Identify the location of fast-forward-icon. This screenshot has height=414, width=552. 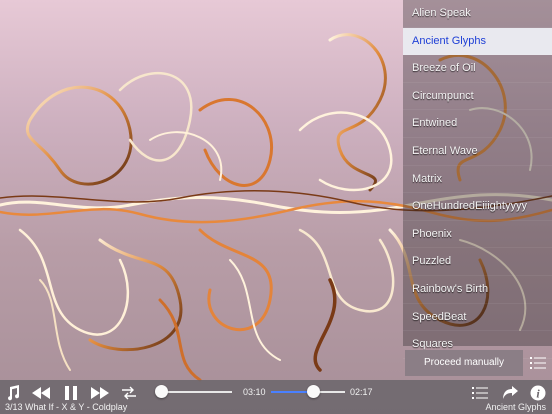
(100, 393).